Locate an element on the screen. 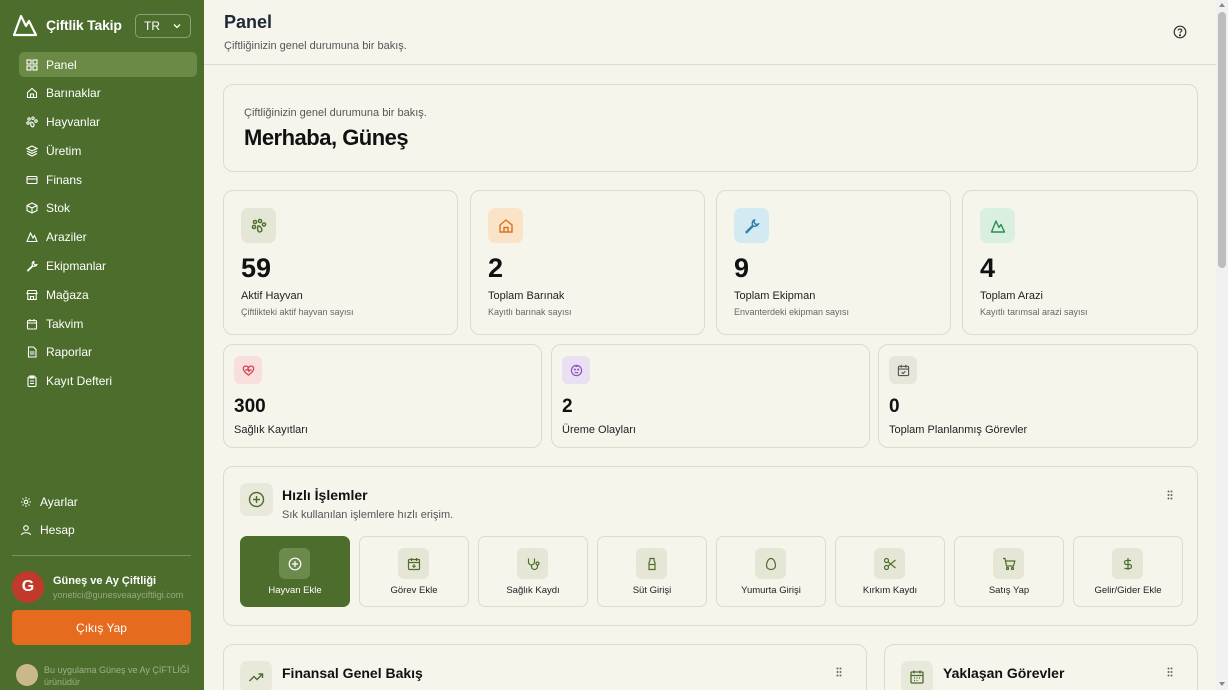 This screenshot has height=690, width=1228. stat-card-saglik-kayitlari: 300 Sağlık Kayıtları is located at coordinates (382, 396).